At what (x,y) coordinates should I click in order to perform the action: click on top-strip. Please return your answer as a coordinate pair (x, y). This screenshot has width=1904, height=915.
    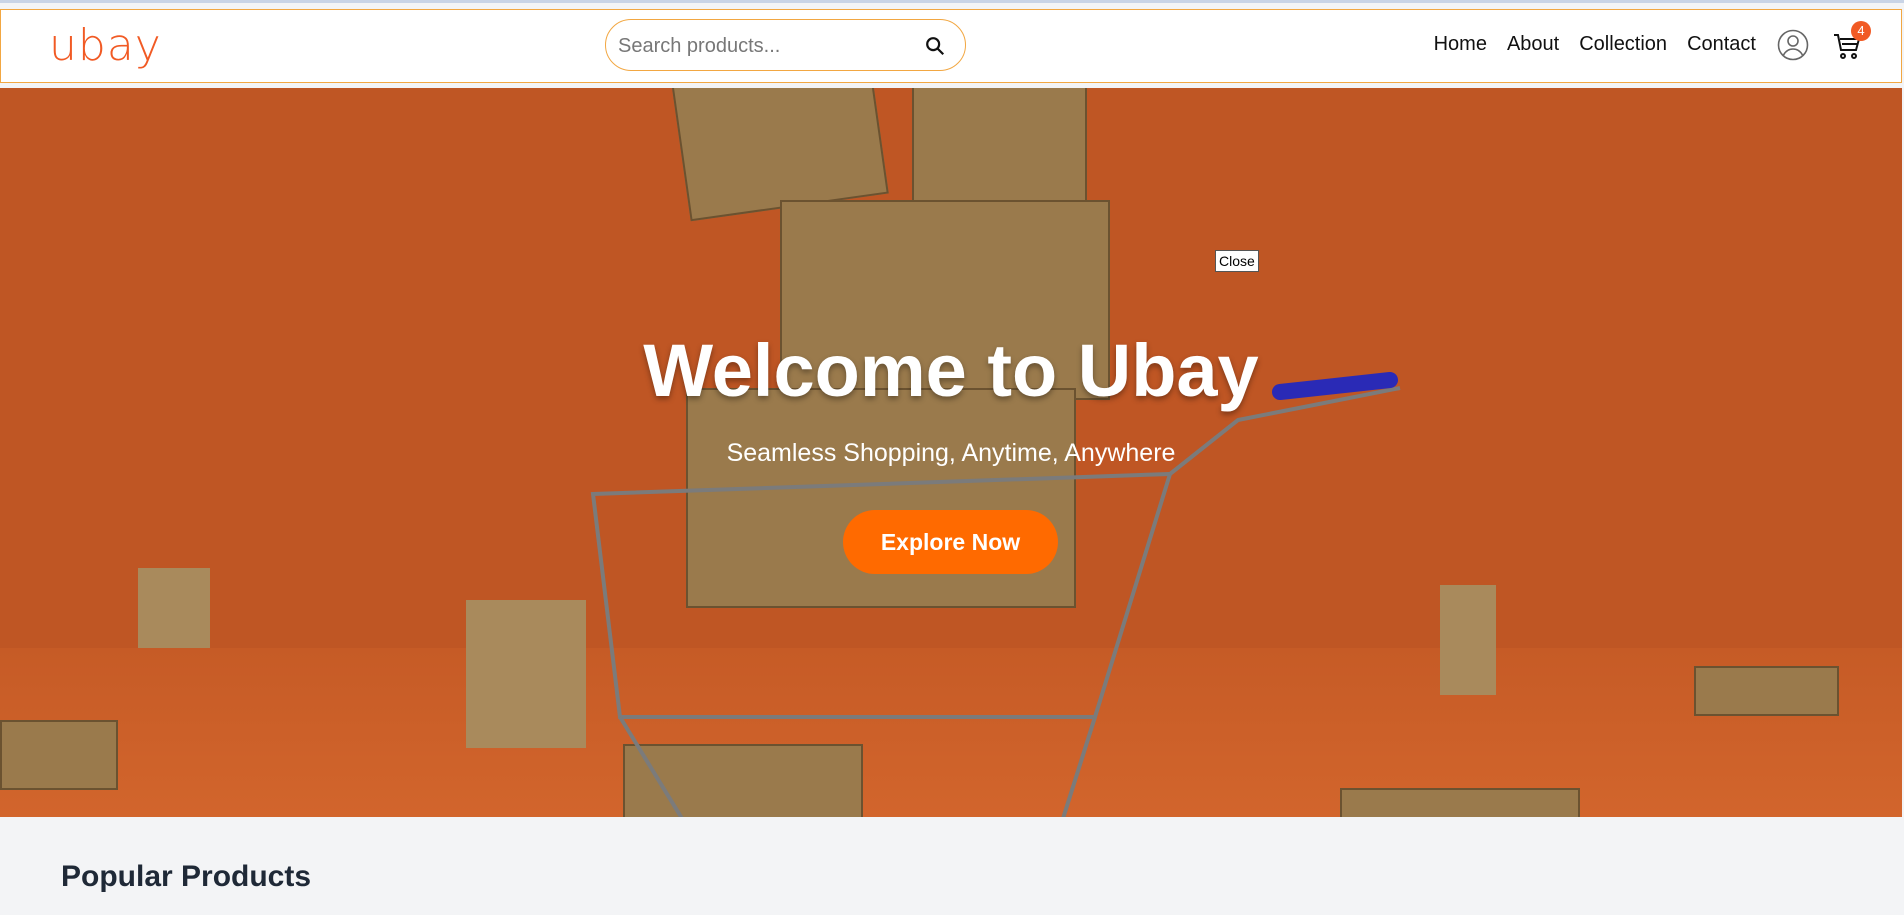
    Looking at the image, I should click on (952, 1).